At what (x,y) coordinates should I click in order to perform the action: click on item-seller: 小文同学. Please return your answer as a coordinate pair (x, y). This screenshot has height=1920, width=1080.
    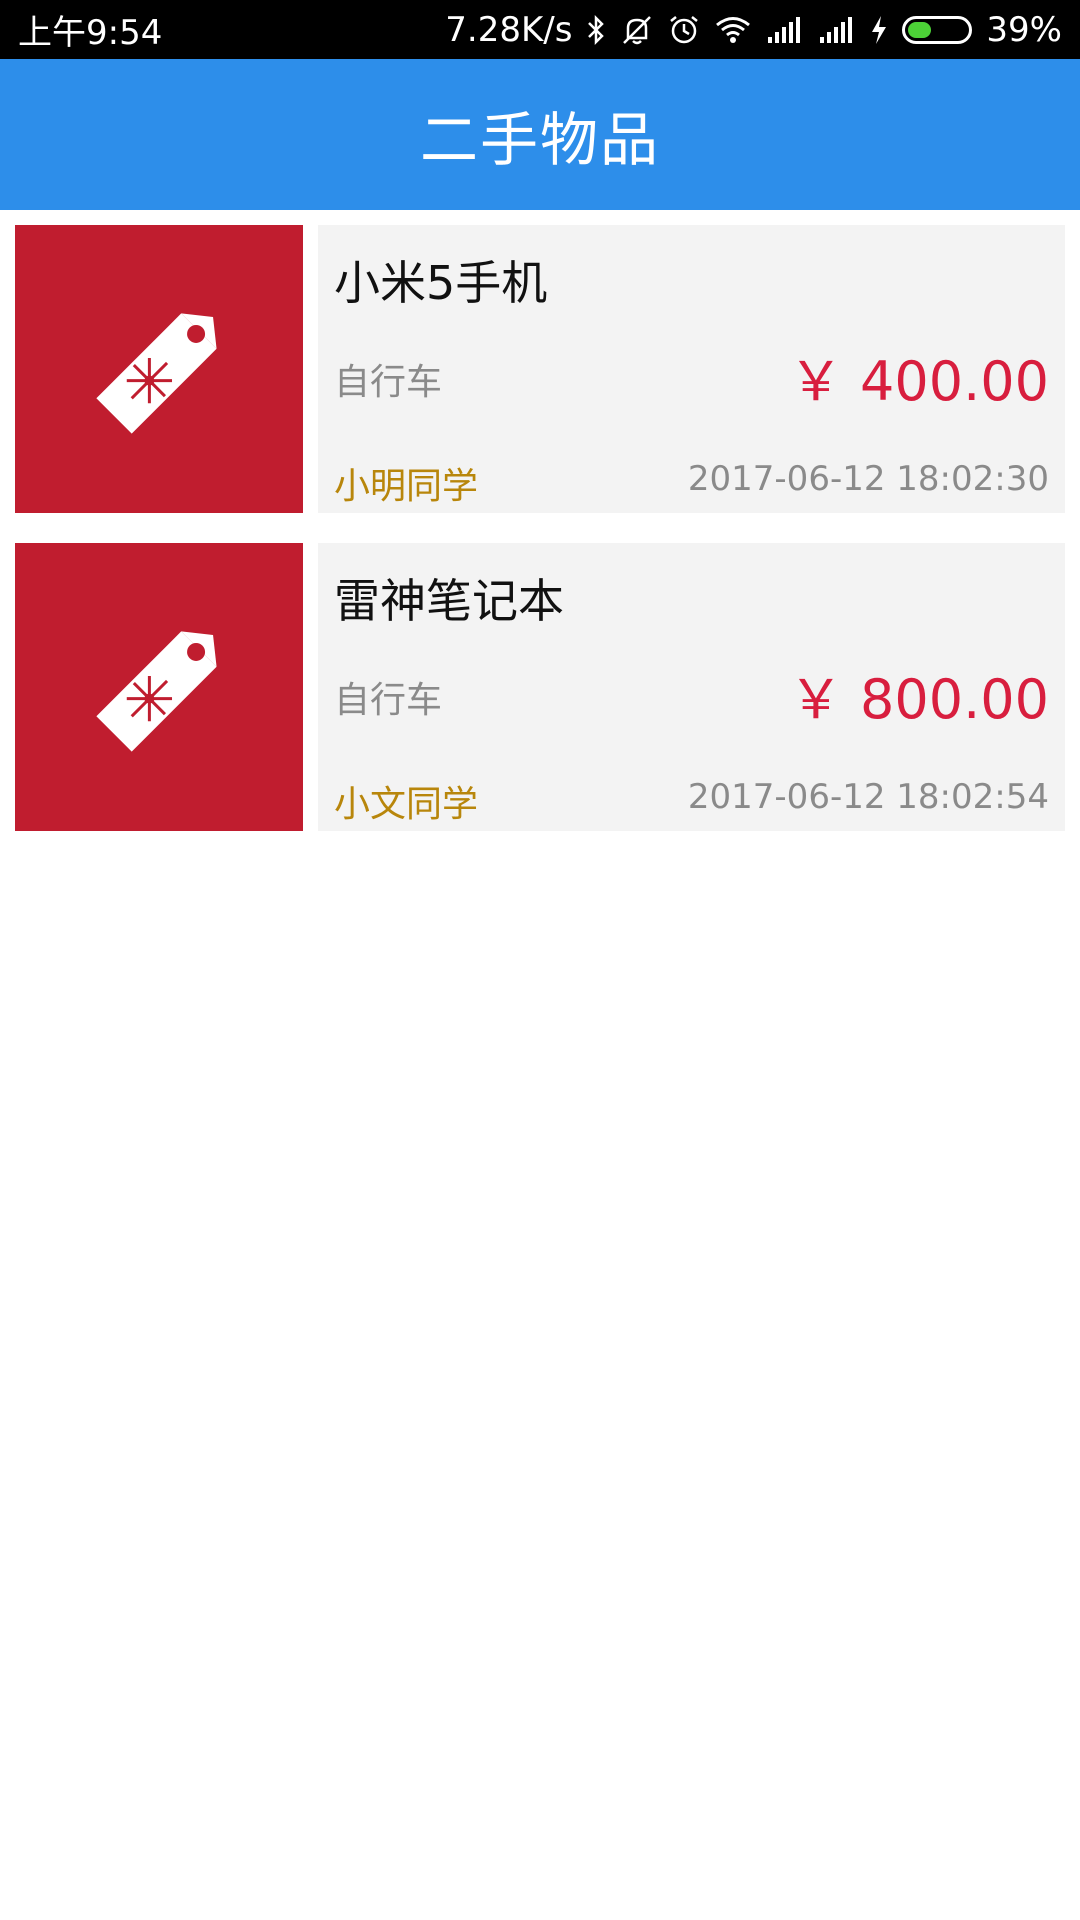
    Looking at the image, I should click on (406, 804).